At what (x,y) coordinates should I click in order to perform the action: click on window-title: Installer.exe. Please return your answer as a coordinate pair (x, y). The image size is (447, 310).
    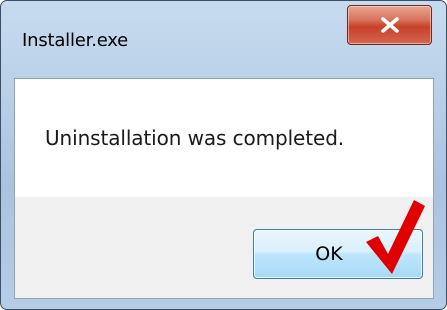
    Looking at the image, I should click on (75, 40).